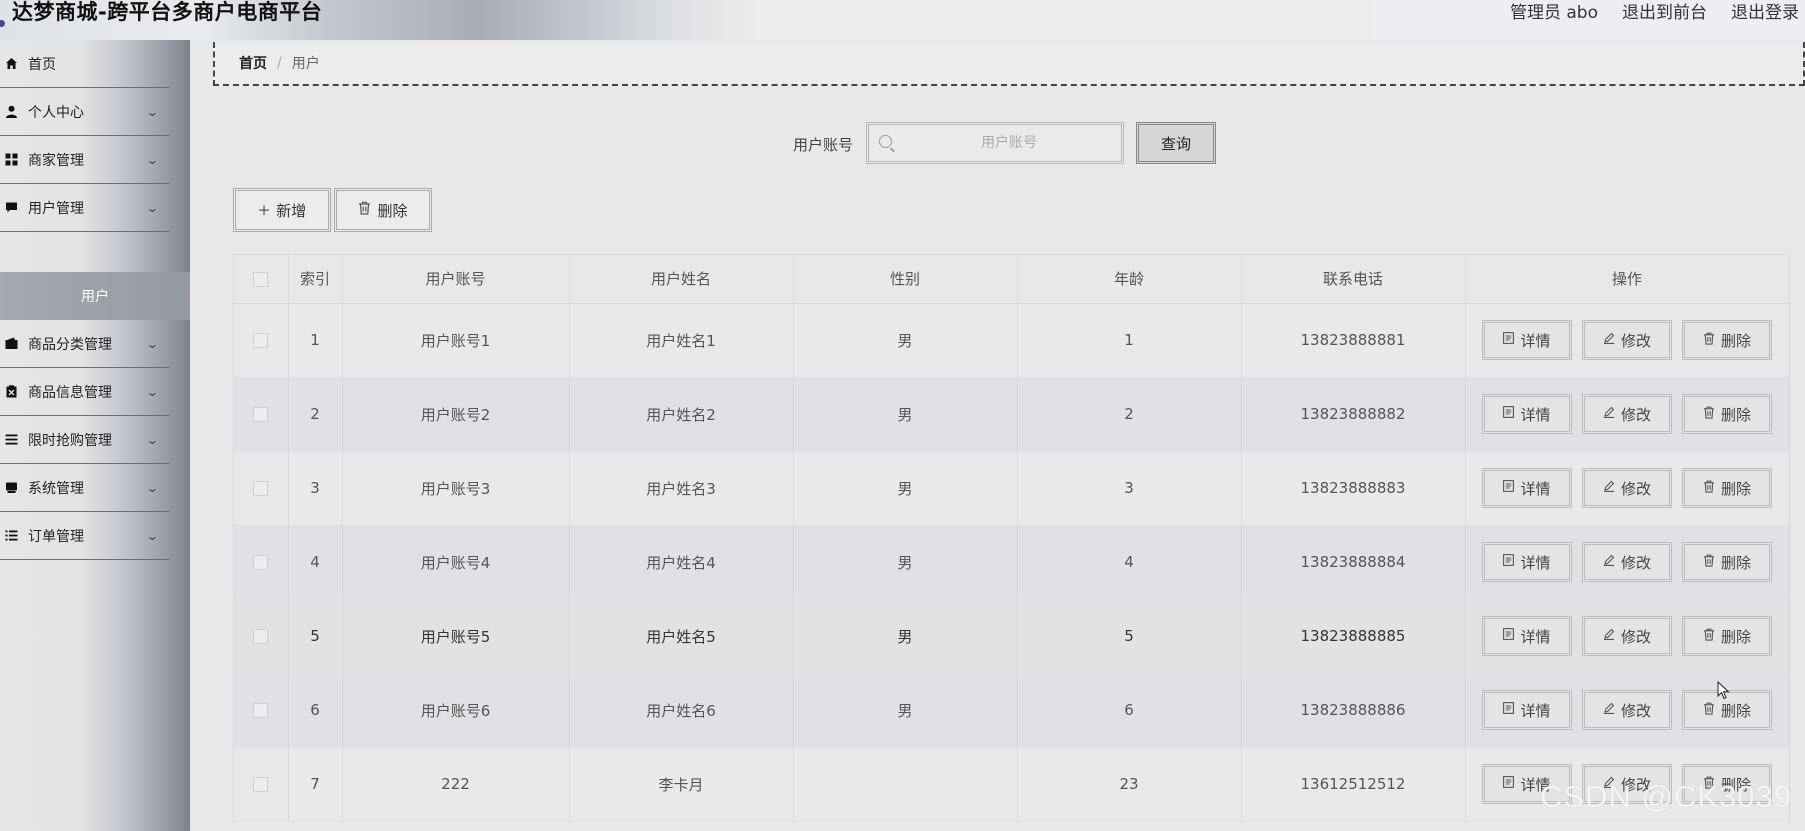 The width and height of the screenshot is (1805, 831). I want to click on header-links: 管理员 abo 退出到前台 退出登录, so click(1654, 11).